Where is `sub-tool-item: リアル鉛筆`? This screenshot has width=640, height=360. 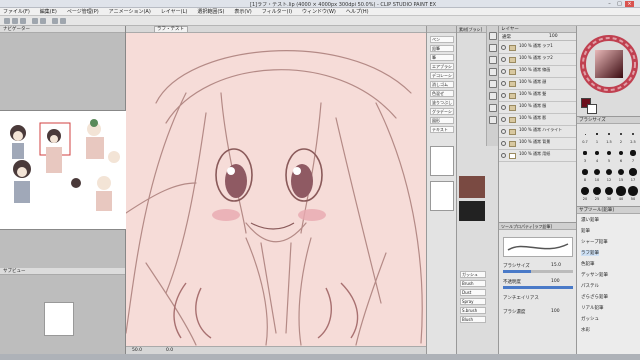 sub-tool-item: リアル鉛筆 is located at coordinates (592, 308).